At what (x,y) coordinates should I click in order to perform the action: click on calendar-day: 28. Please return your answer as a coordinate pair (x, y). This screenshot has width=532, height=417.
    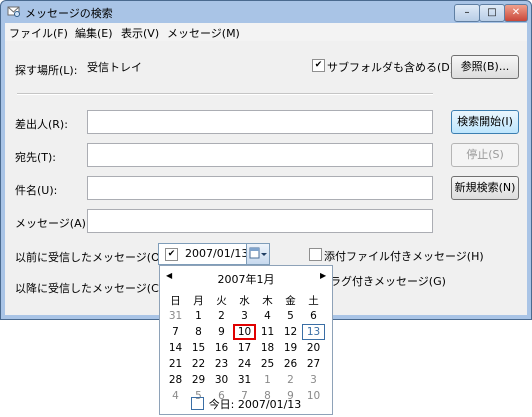
    Looking at the image, I should click on (175, 380).